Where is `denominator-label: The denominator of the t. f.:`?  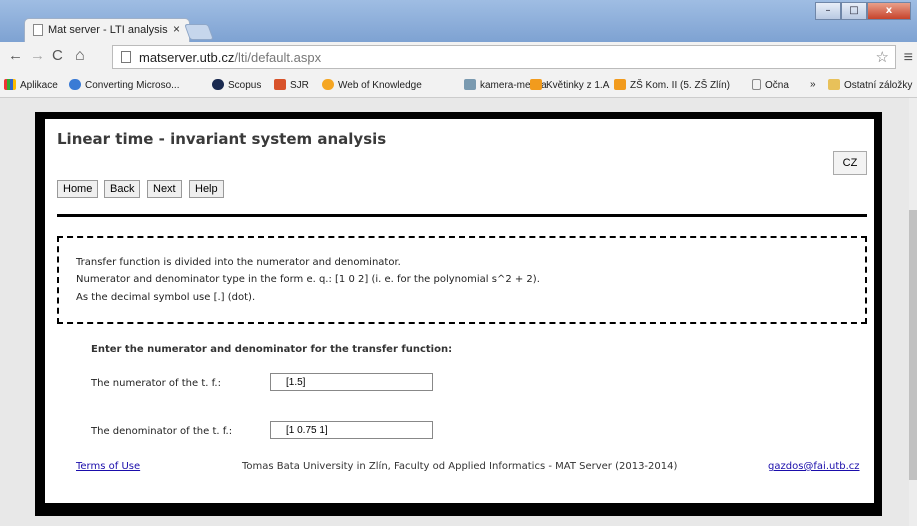 denominator-label: The denominator of the t. f.: is located at coordinates (162, 431).